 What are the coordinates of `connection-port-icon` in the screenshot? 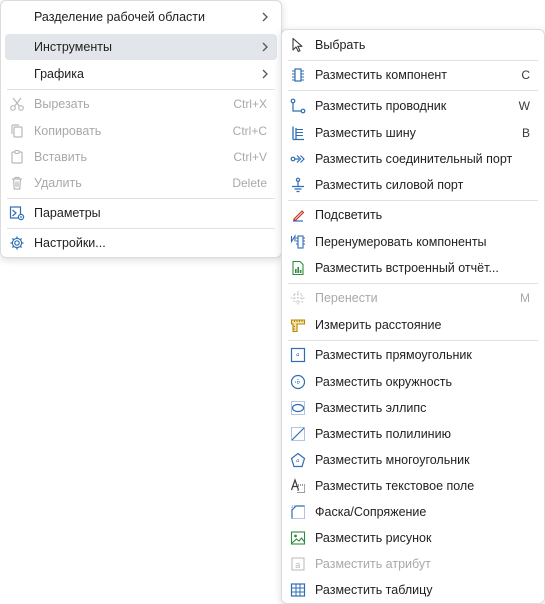 It's located at (298, 159).